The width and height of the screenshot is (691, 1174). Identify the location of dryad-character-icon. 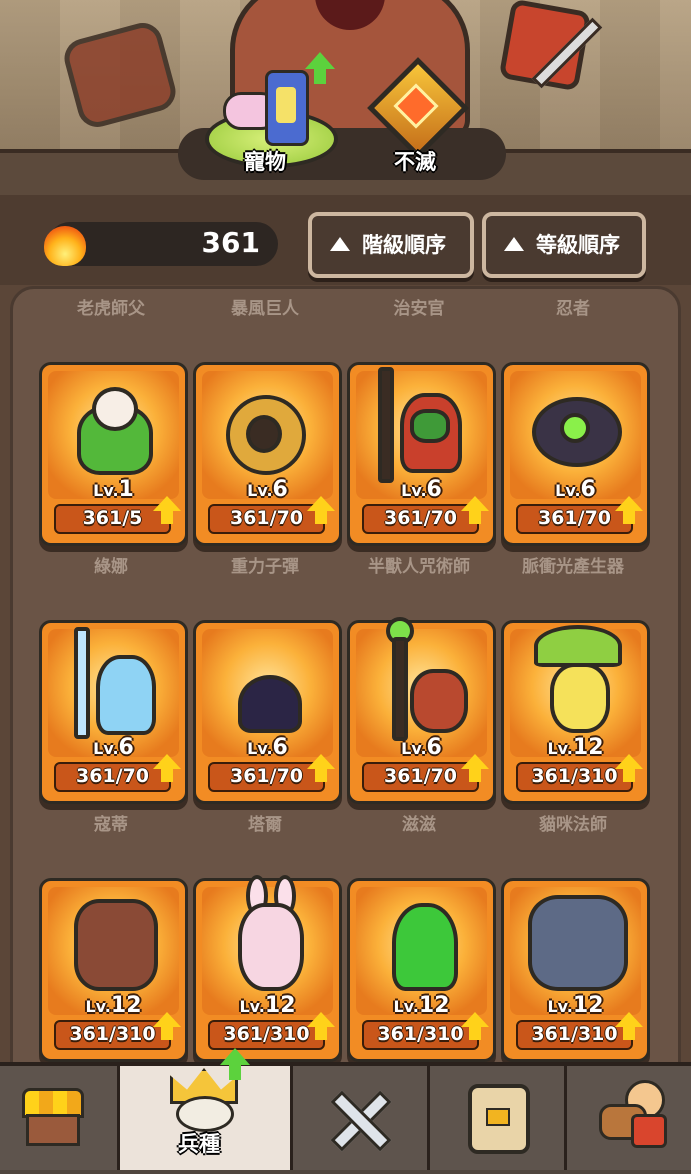
(112, 425).